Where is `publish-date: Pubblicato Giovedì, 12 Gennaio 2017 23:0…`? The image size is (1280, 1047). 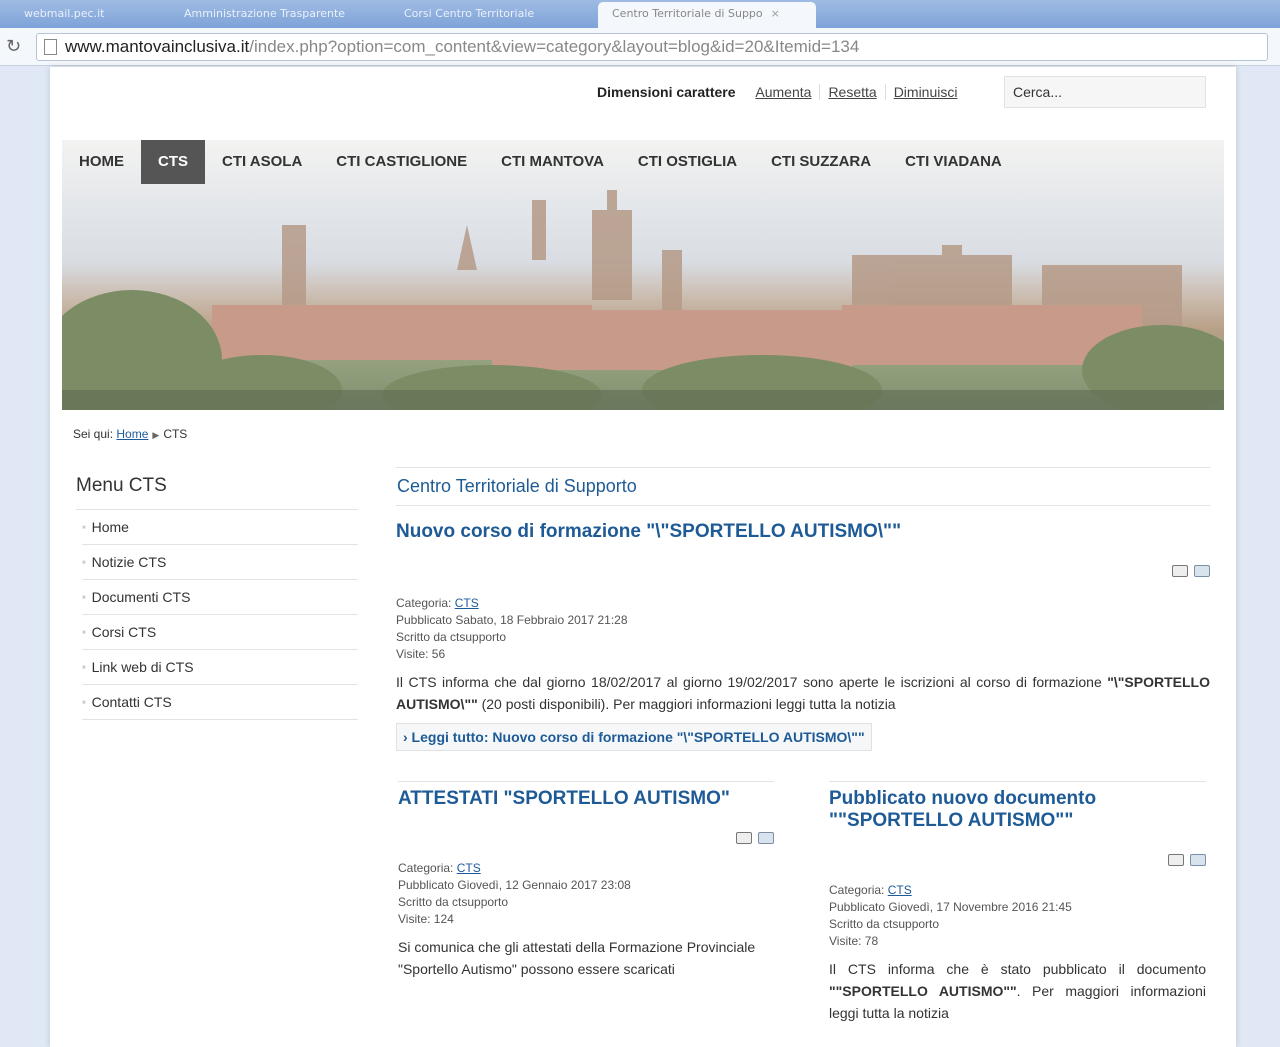
publish-date: Pubblicato Giovedì, 12 Gennaio 2017 23:0… is located at coordinates (514, 885).